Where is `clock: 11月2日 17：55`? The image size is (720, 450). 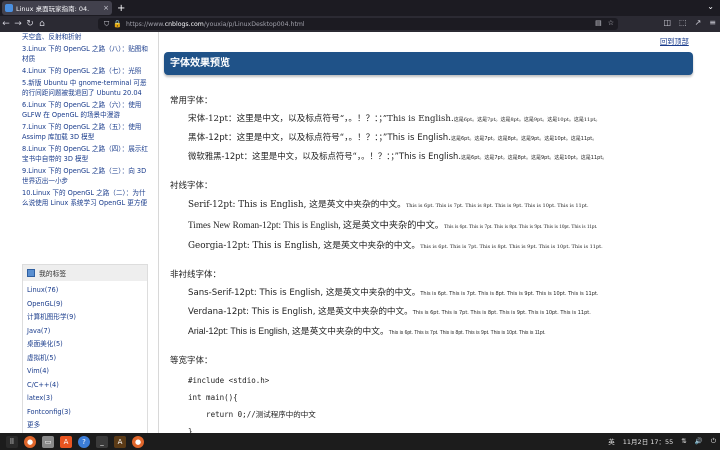 clock: 11月2日 17：55 is located at coordinates (648, 441).